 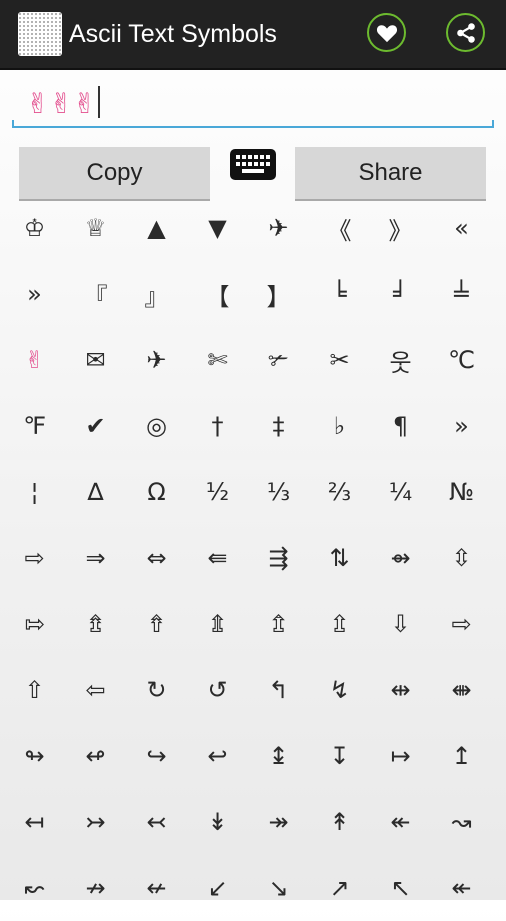 What do you see at coordinates (400, 690) in the screenshot?
I see `symbol-cell: ⇹` at bounding box center [400, 690].